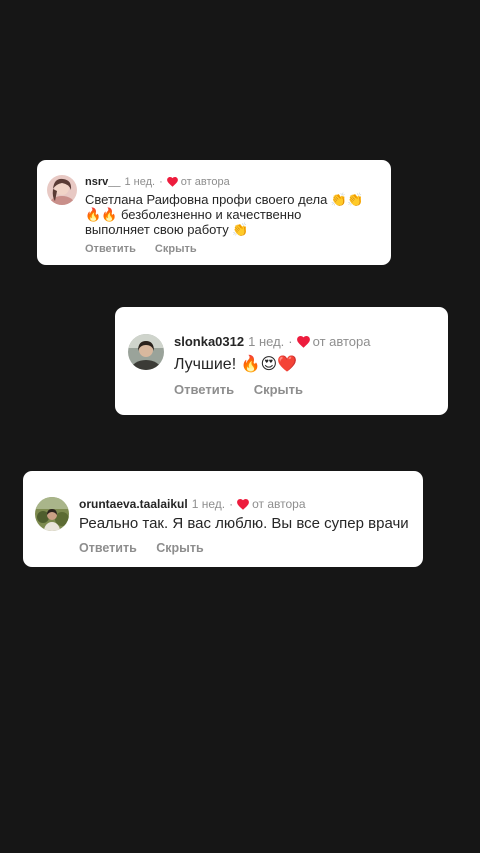  What do you see at coordinates (167, 229) in the screenshot?
I see `comment-text-line: выполняет свою работу 👏` at bounding box center [167, 229].